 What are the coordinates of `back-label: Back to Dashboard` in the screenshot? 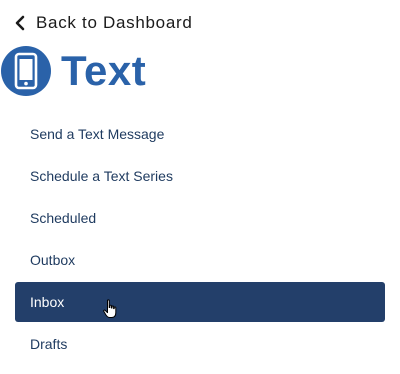 It's located at (114, 22).